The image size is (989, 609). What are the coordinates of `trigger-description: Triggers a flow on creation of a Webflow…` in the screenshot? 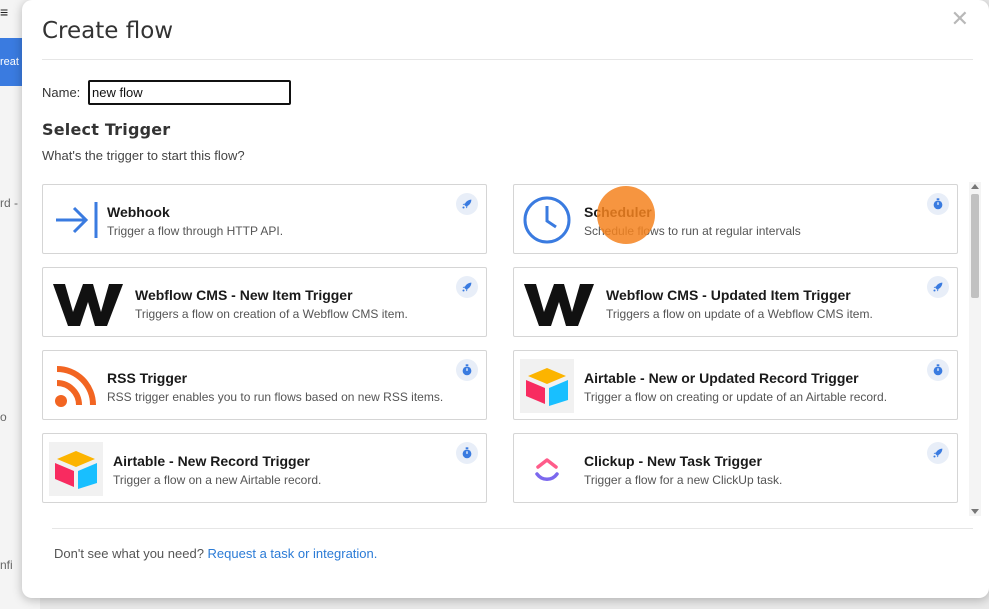 It's located at (271, 314).